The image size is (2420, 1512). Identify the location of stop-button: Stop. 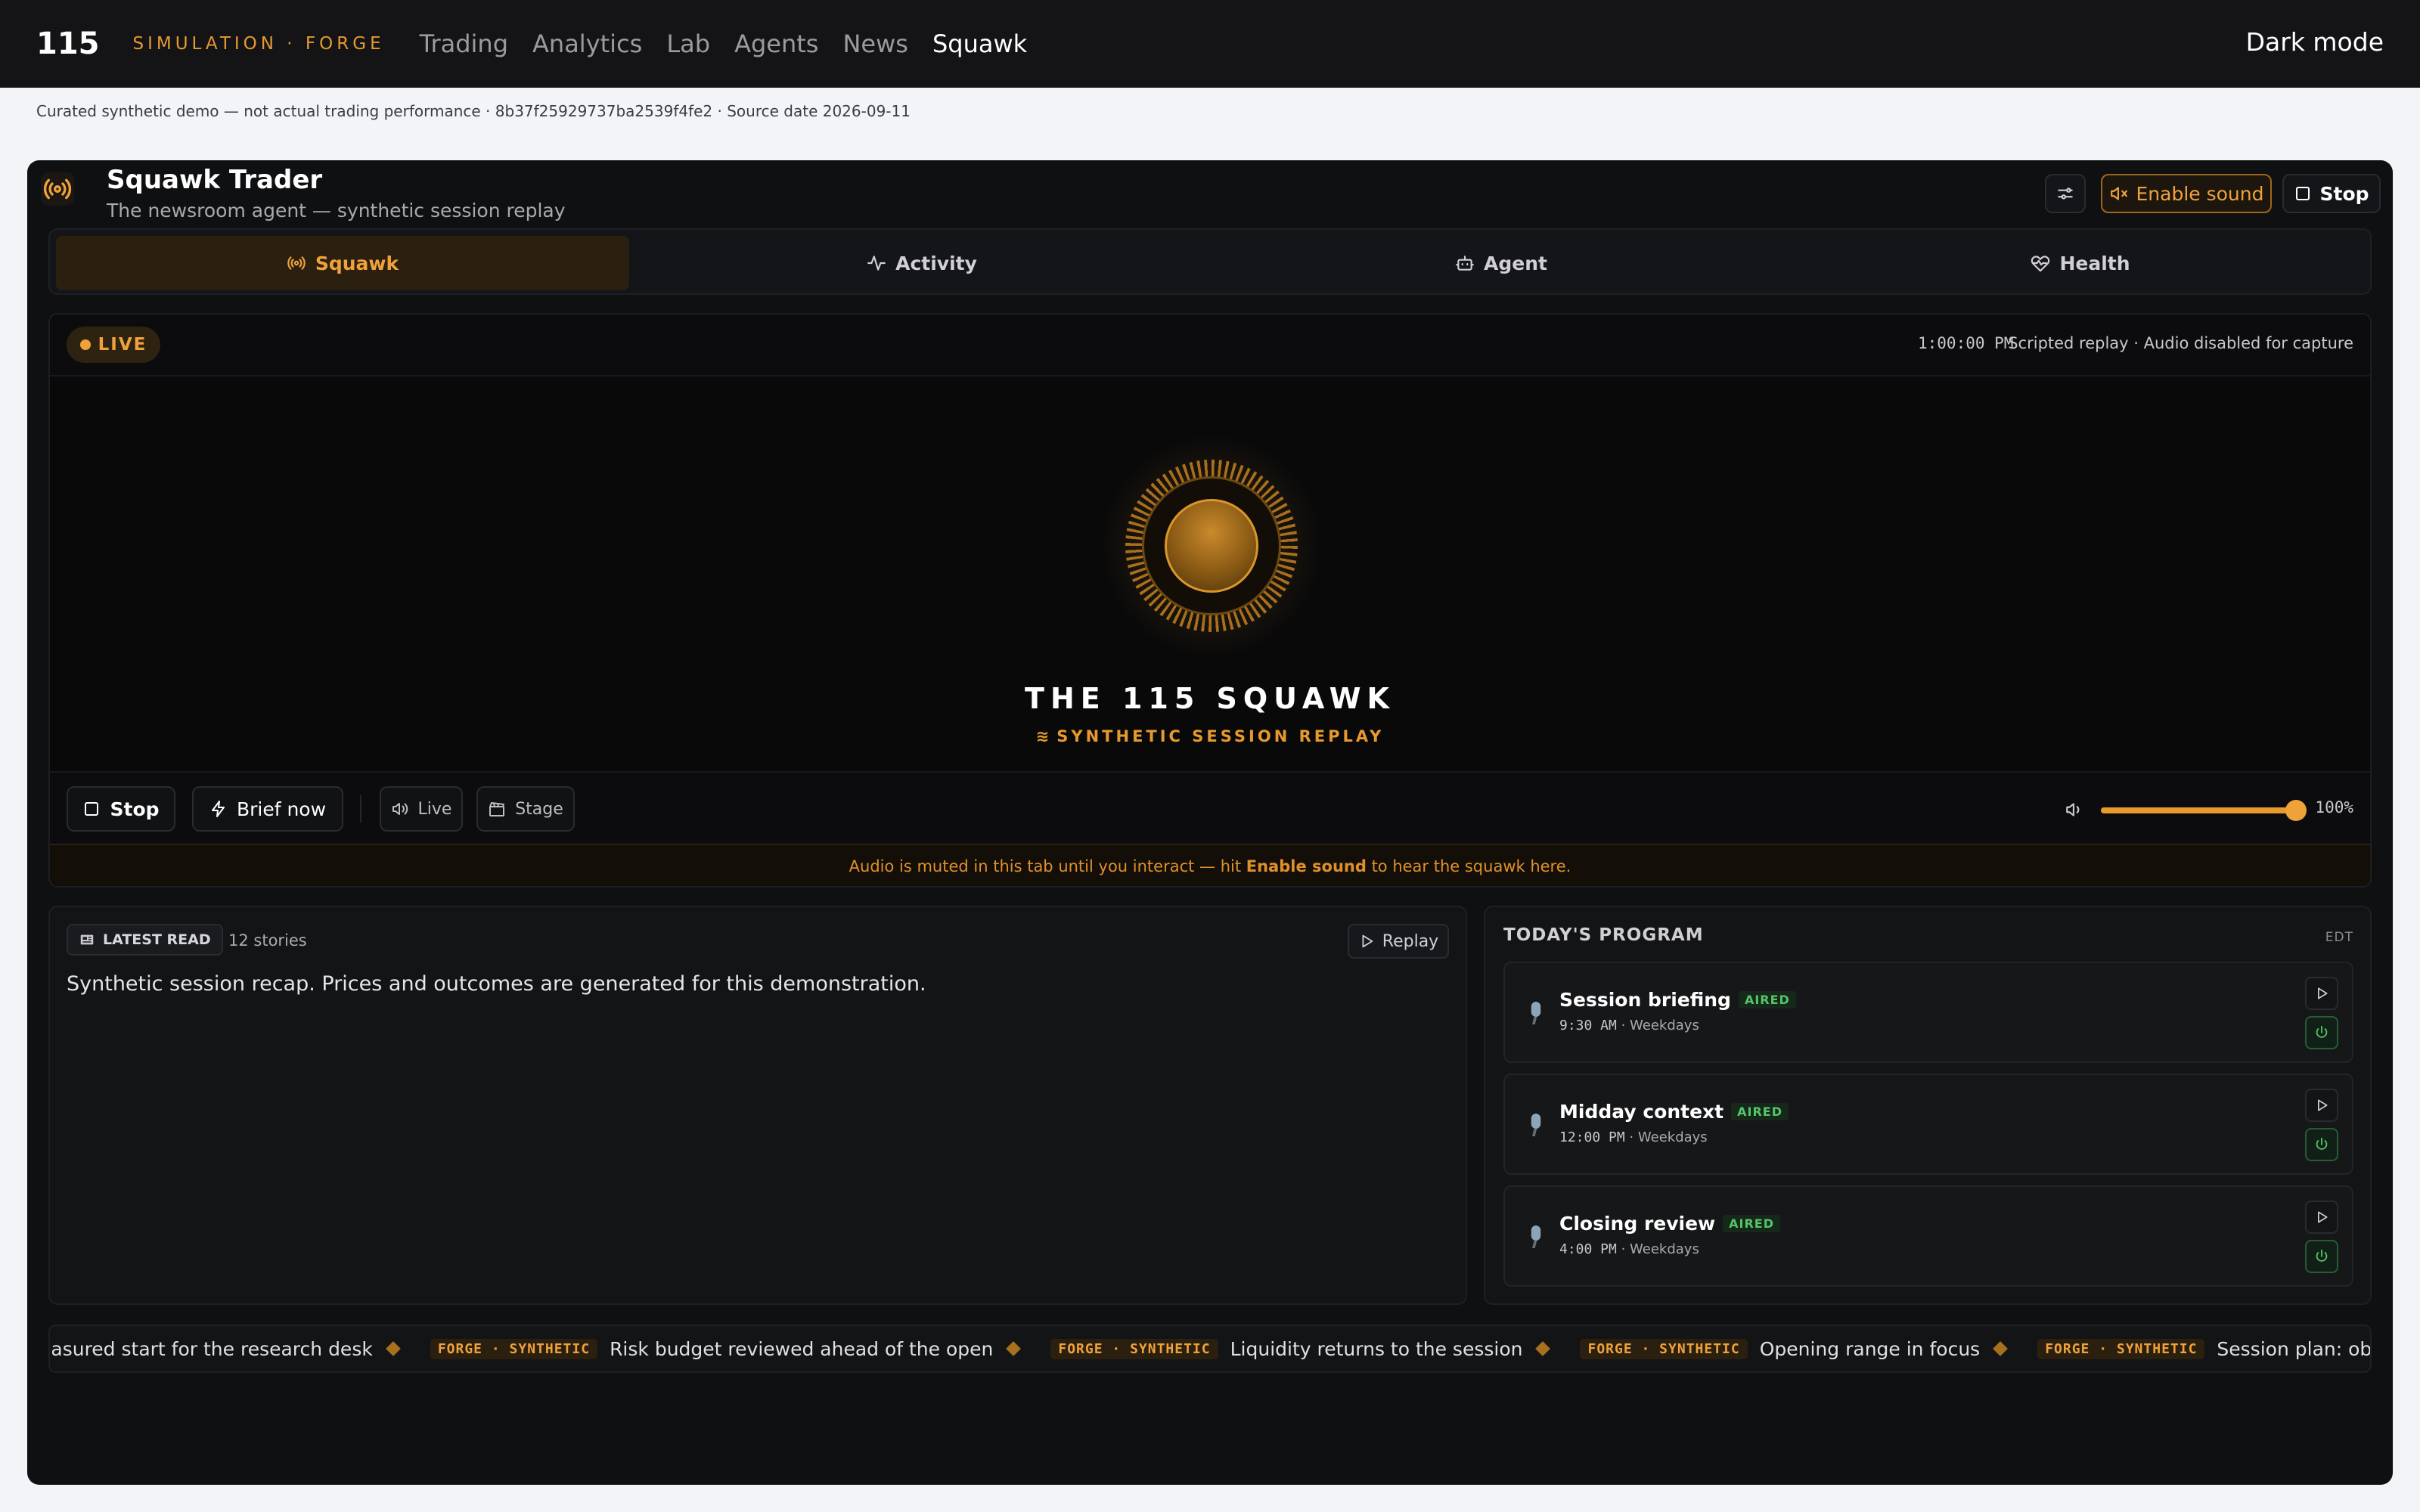
(121, 809).